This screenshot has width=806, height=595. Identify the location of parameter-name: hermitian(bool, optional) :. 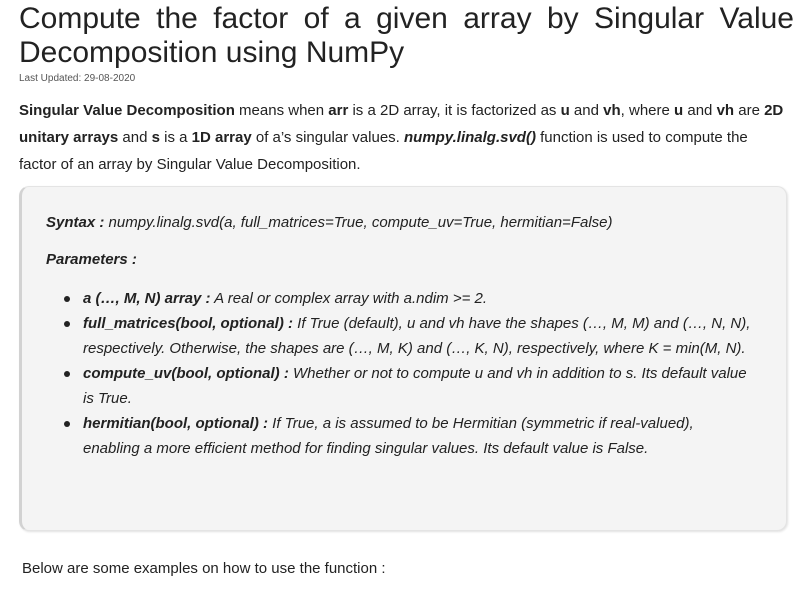
(175, 423).